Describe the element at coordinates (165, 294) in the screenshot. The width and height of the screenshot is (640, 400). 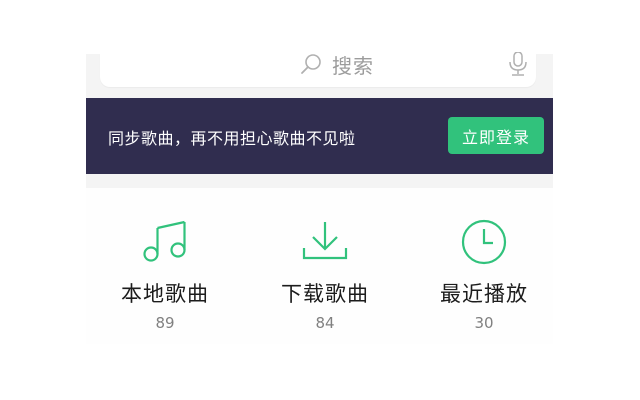
I see `local-songs-label: 本地歌曲` at that location.